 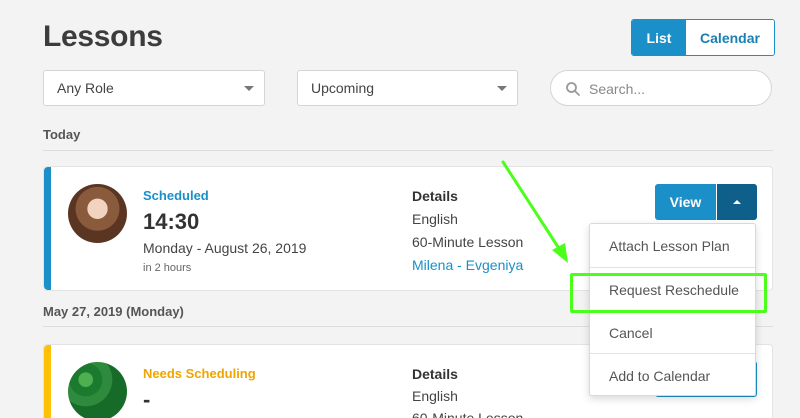 I want to click on lesson-status: Needs Scheduling, so click(x=199, y=373).